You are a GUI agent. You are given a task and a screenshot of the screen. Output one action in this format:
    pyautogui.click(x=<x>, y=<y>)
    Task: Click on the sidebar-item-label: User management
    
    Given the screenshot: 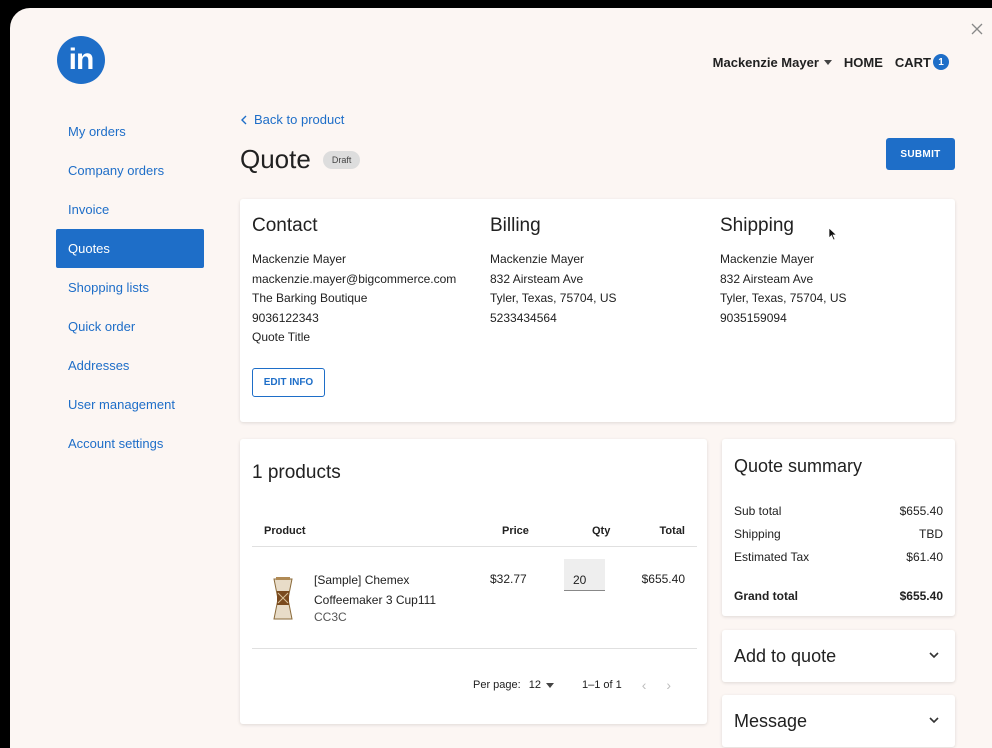 What is the action you would take?
    pyautogui.click(x=121, y=404)
    